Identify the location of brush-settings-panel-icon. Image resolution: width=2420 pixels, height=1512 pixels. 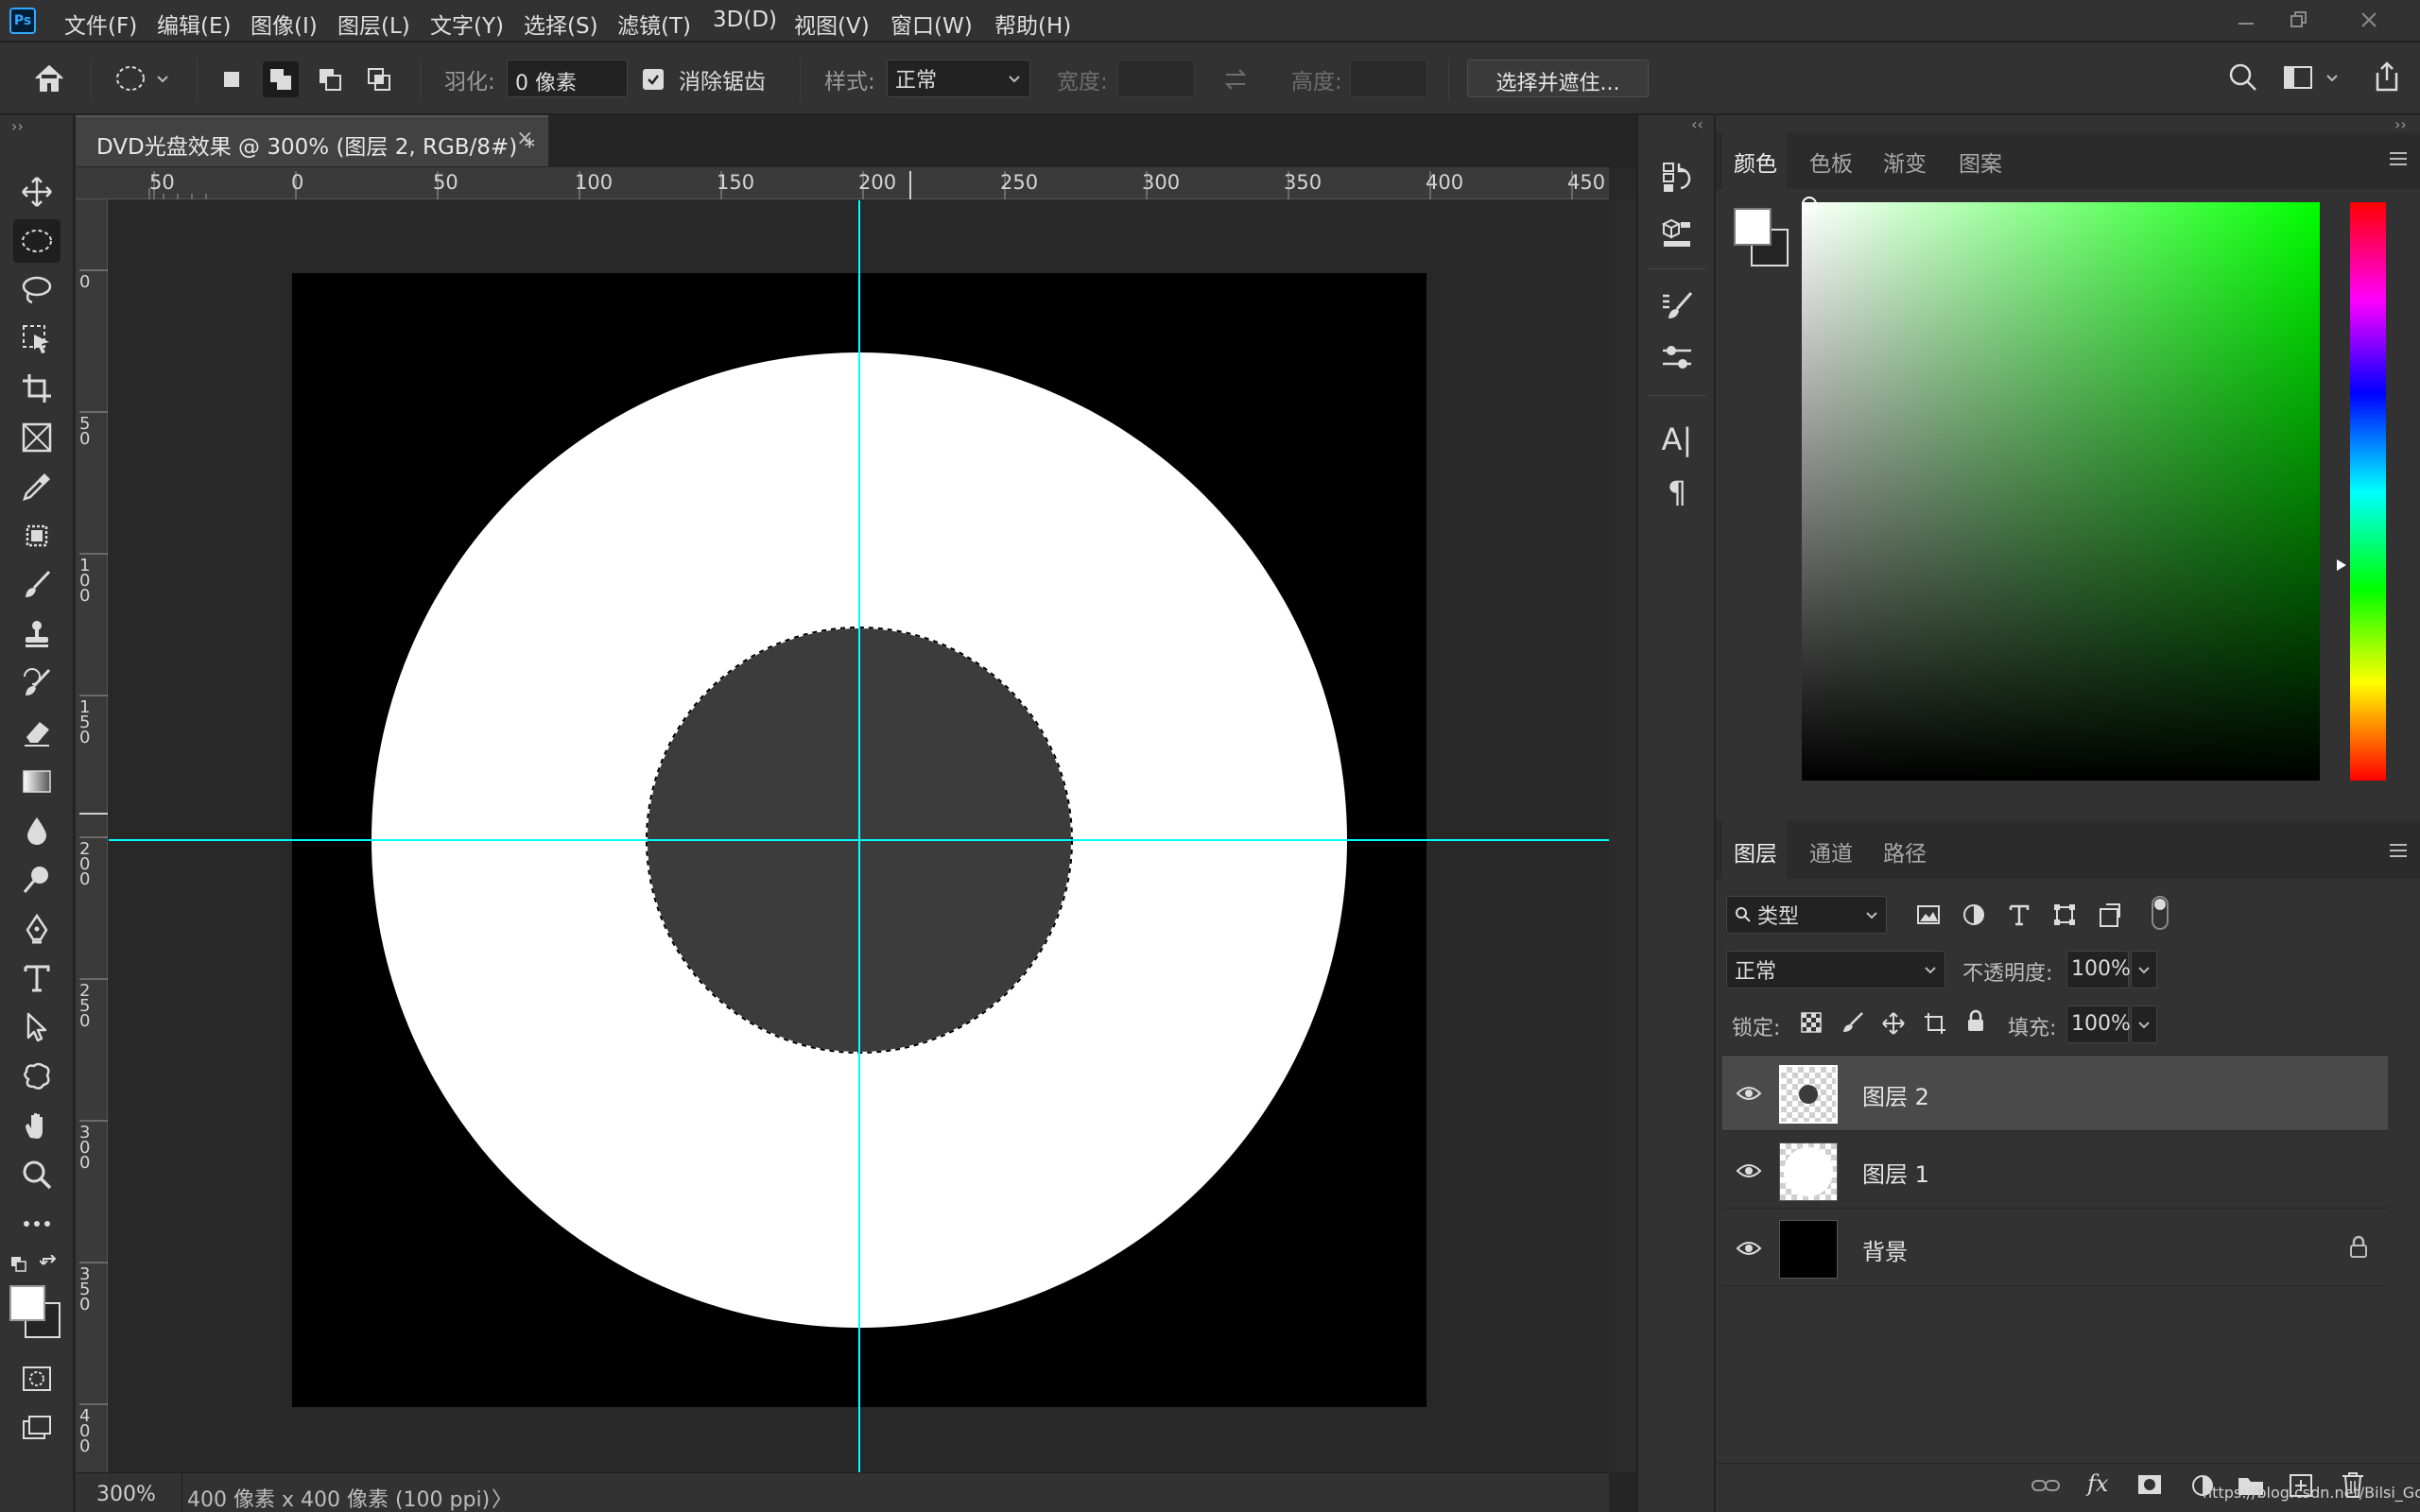
(1677, 307).